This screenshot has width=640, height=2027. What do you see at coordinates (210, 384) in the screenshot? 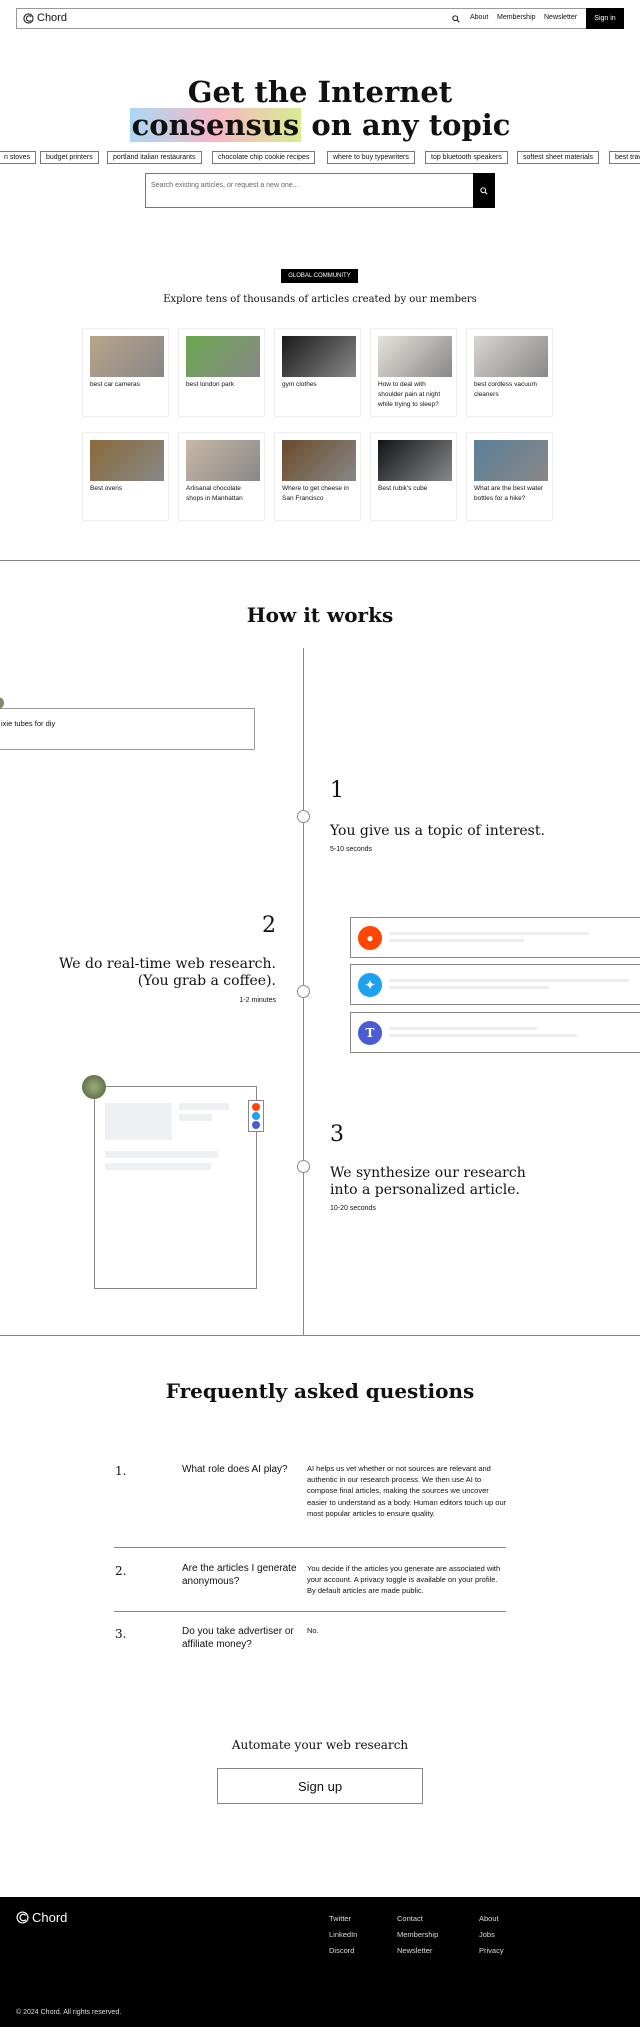
I see `article-title: best london park` at bounding box center [210, 384].